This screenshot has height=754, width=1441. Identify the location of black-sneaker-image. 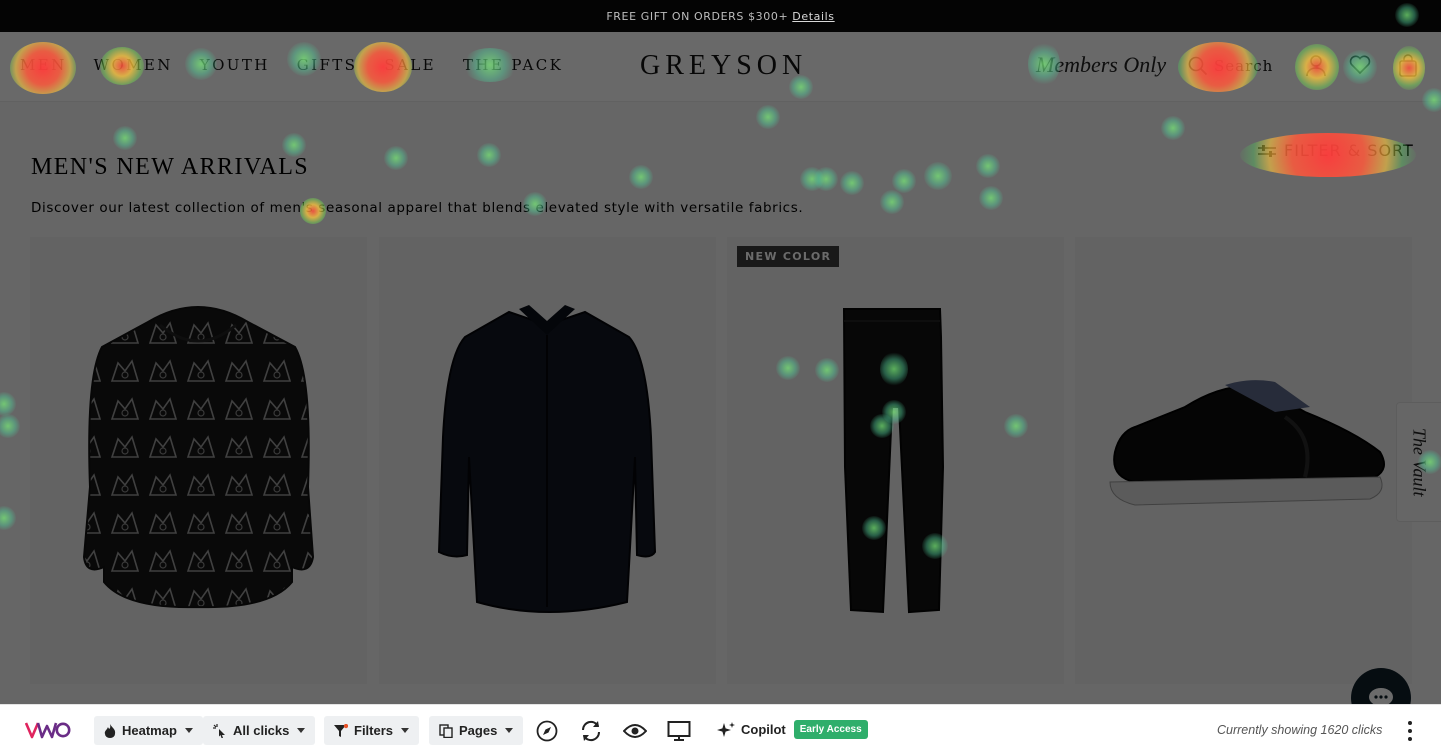
(1247, 443).